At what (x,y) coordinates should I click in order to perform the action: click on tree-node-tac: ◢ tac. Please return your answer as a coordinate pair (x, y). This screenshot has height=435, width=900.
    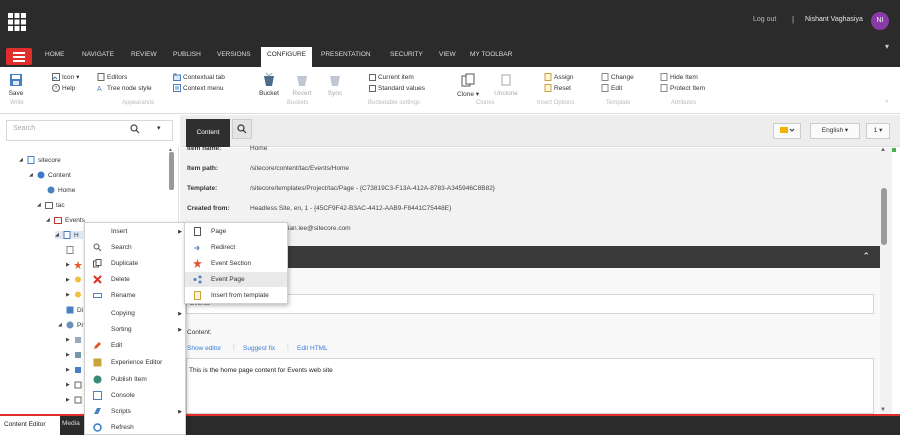
    Looking at the image, I should click on (51, 205).